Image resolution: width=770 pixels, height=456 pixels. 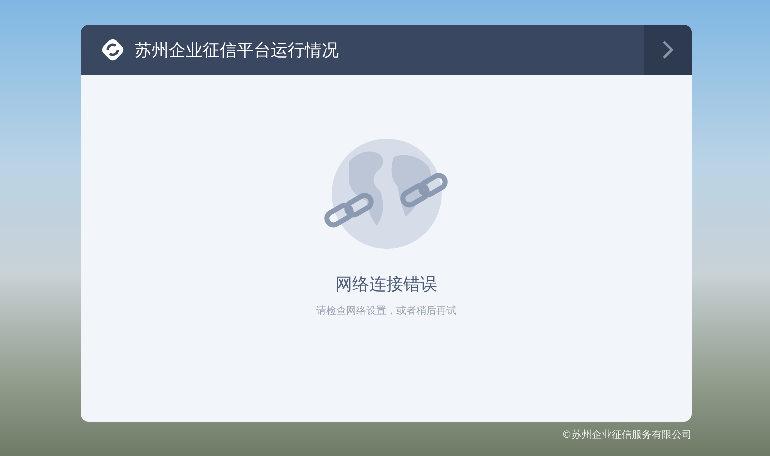 What do you see at coordinates (627, 435) in the screenshot?
I see `copyright-text: ©苏州企业征信服务有限公司` at bounding box center [627, 435].